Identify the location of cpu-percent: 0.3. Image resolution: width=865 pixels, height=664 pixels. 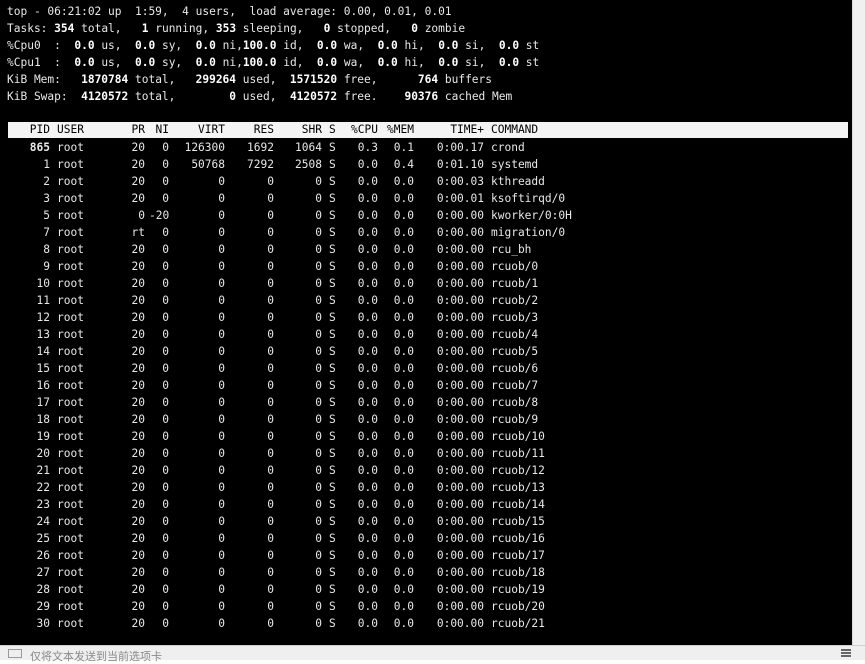
(367, 147).